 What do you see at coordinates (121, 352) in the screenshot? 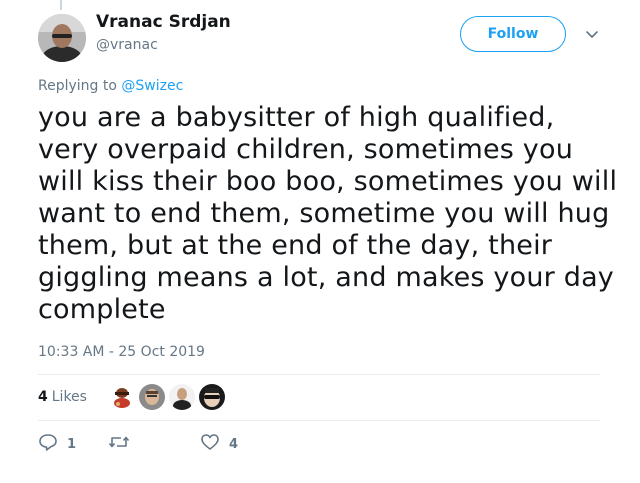
I see `tweet-timestamp: 10:33 AM - 25 Oct 2019` at bounding box center [121, 352].